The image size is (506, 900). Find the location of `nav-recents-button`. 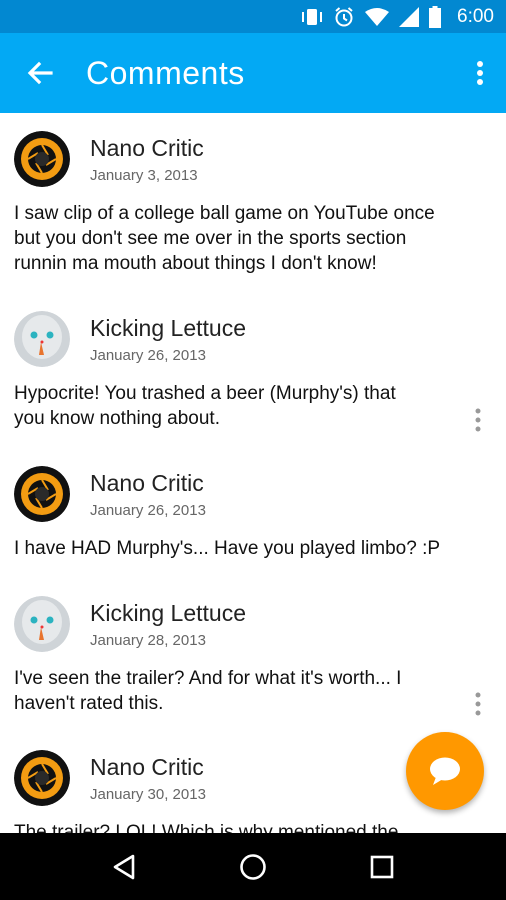

nav-recents-button is located at coordinates (382, 867).